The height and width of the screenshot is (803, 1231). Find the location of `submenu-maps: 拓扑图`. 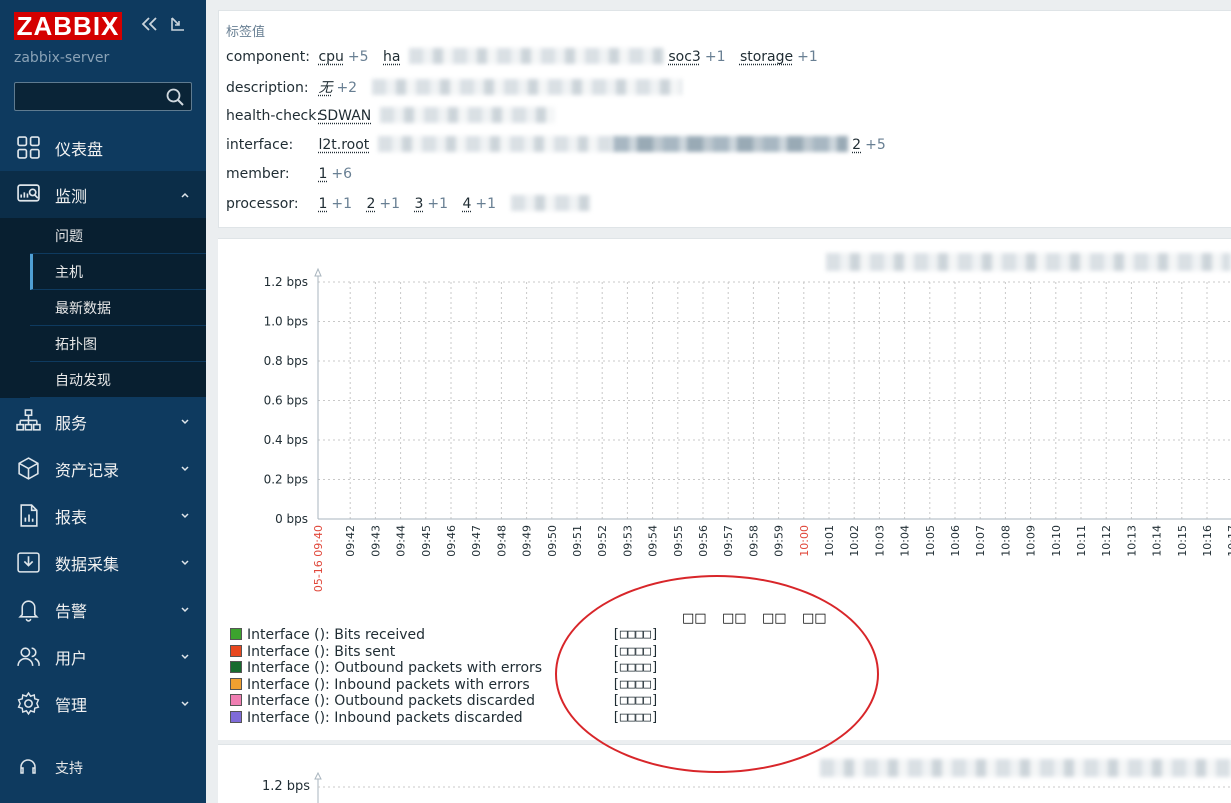

submenu-maps: 拓扑图 is located at coordinates (118, 344).